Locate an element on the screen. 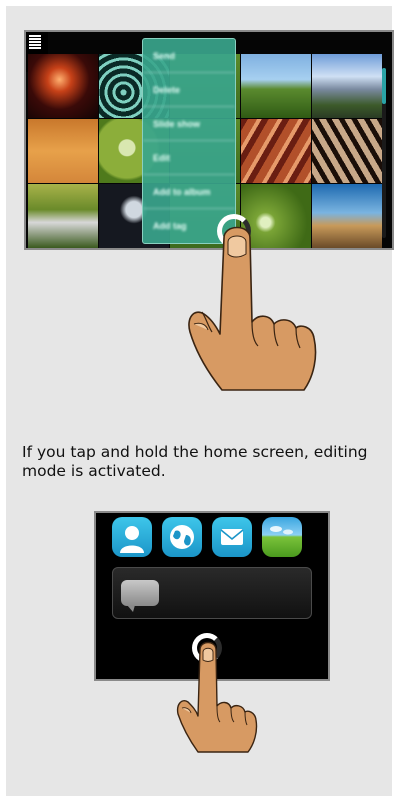 Image resolution: width=398 pixels, height=802 pixels. menu-item-delete: Delete is located at coordinates (189, 90).